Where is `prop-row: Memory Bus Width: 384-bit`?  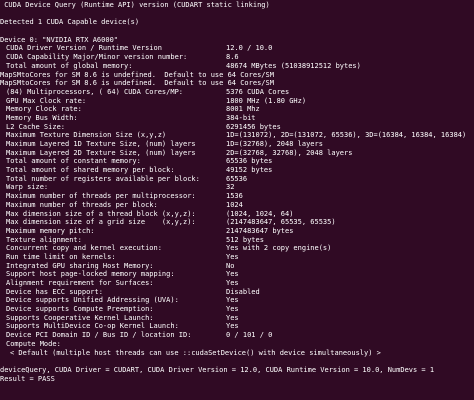
prop-row: Memory Bus Width: 384-bit is located at coordinates (237, 118).